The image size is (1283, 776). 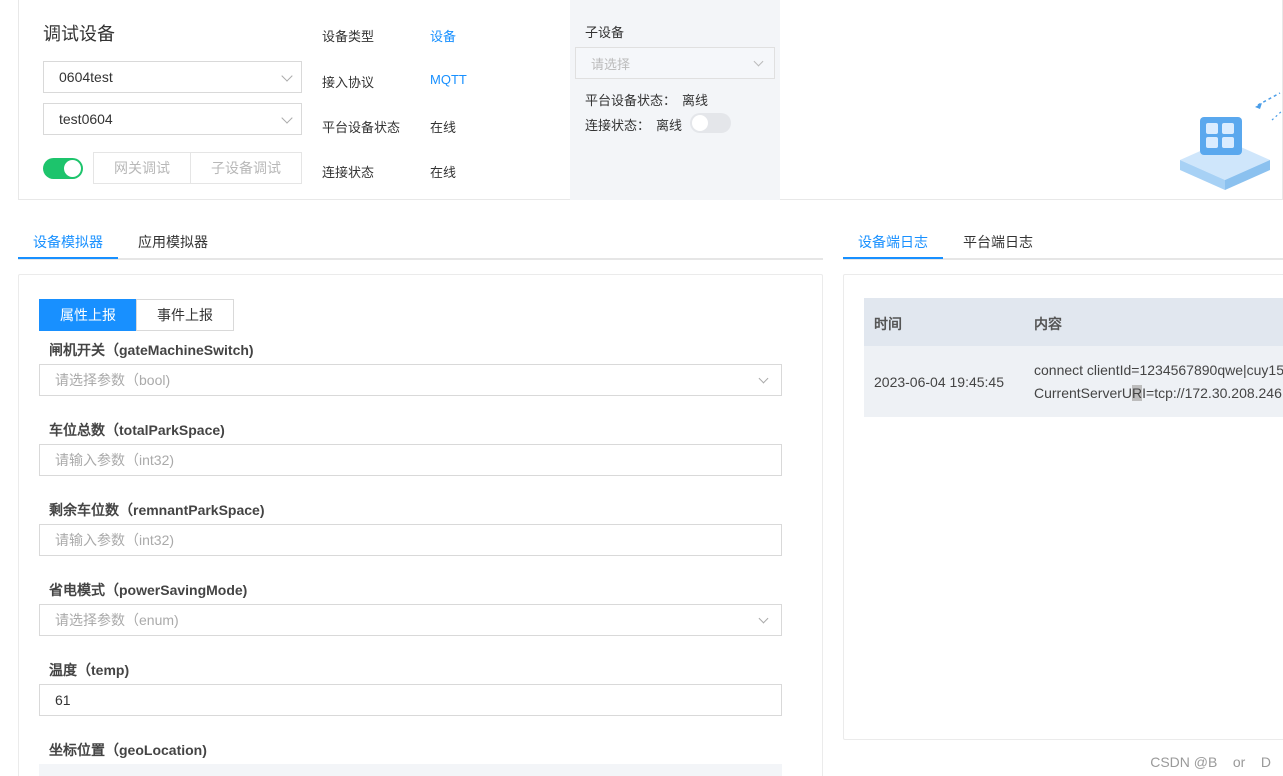 What do you see at coordinates (148, 590) in the screenshot?
I see `field-label-power-saving: 省电模式（powerSavingMode)` at bounding box center [148, 590].